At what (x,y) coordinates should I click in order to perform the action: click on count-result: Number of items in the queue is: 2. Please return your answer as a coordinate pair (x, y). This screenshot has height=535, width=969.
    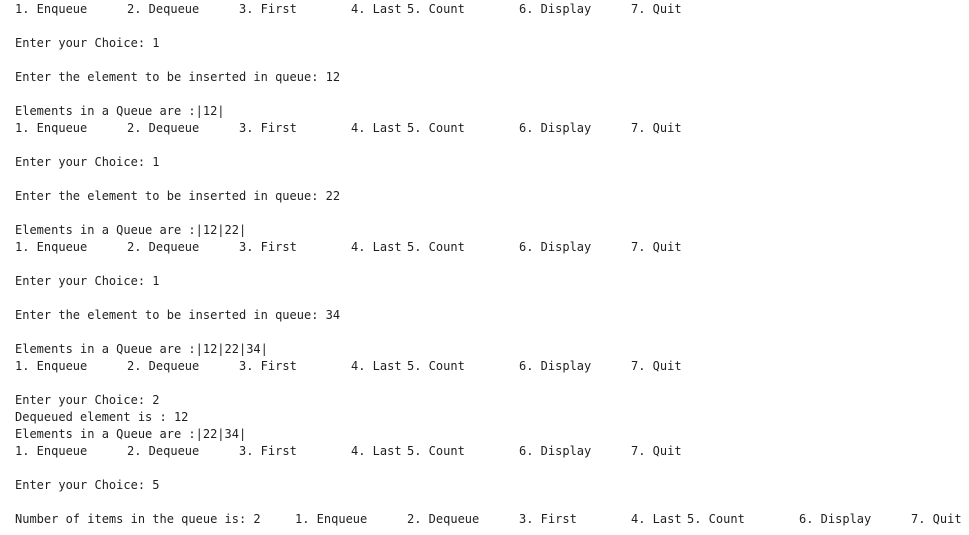
    Looking at the image, I should click on (138, 519).